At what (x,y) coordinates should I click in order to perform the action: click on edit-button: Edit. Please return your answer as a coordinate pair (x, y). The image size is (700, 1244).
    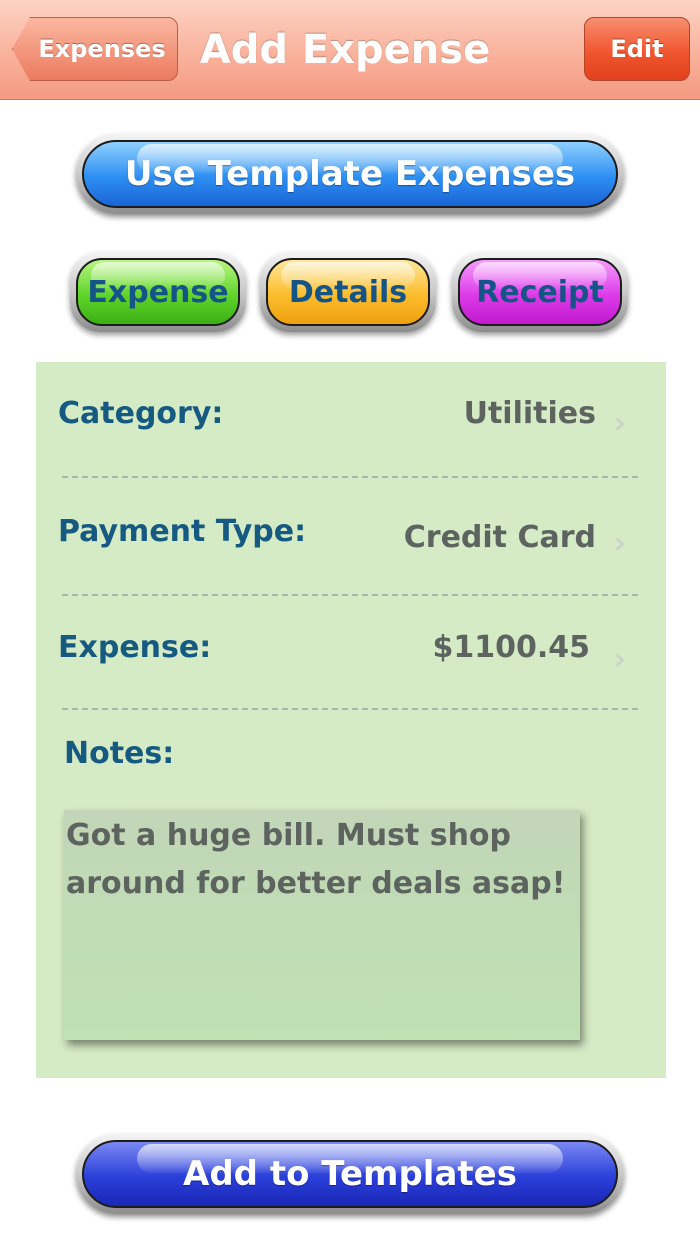
    Looking at the image, I should click on (637, 49).